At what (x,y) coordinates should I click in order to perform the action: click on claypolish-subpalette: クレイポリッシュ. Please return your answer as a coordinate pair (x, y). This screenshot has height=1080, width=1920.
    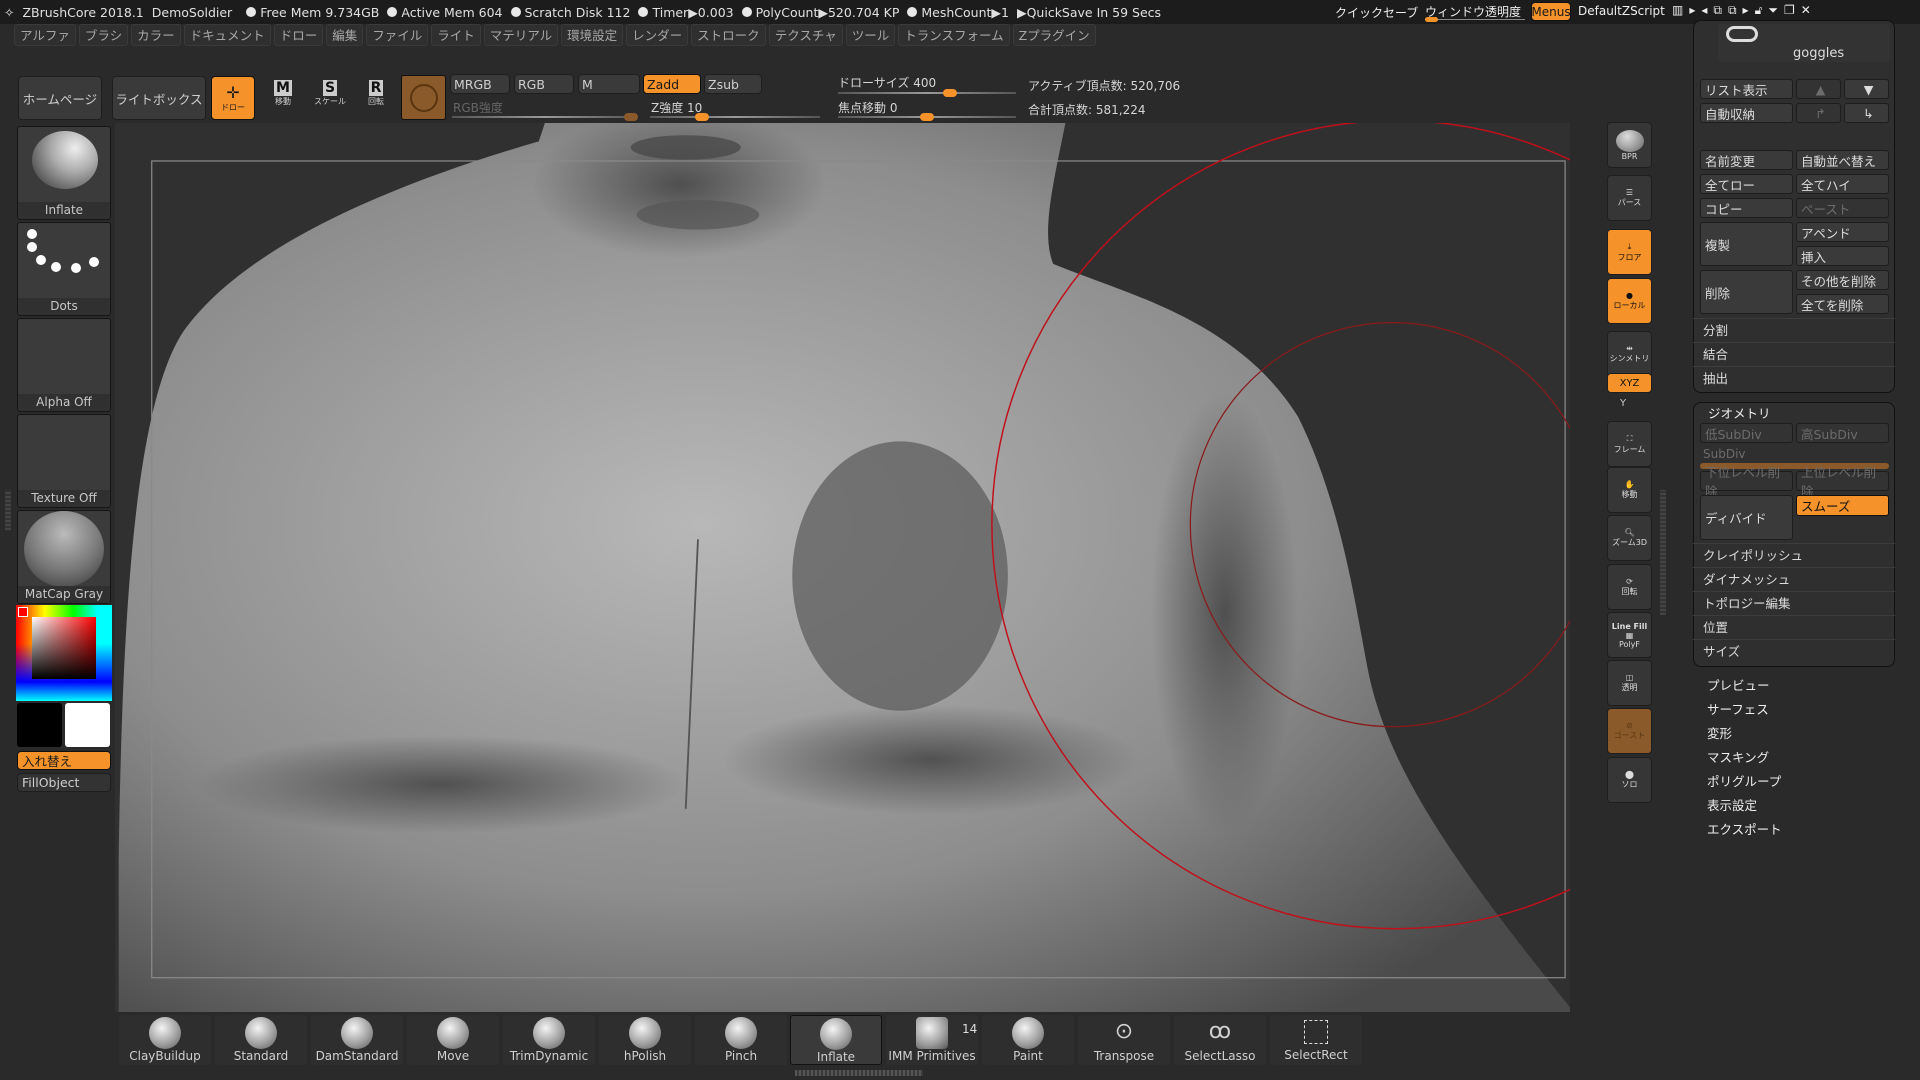
    Looking at the image, I should click on (1794, 555).